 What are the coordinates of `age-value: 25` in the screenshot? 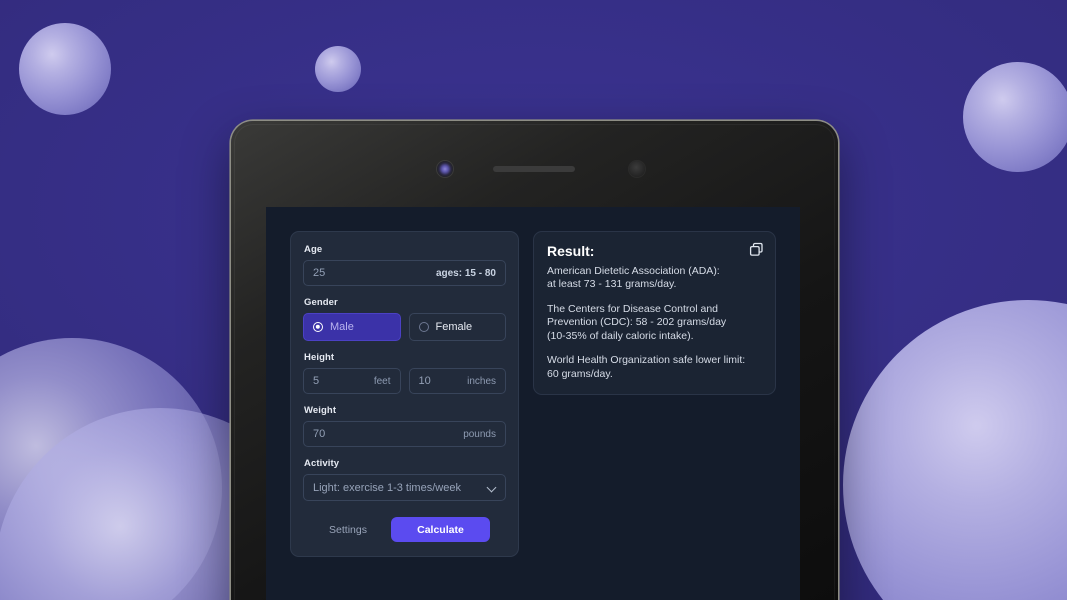 It's located at (319, 273).